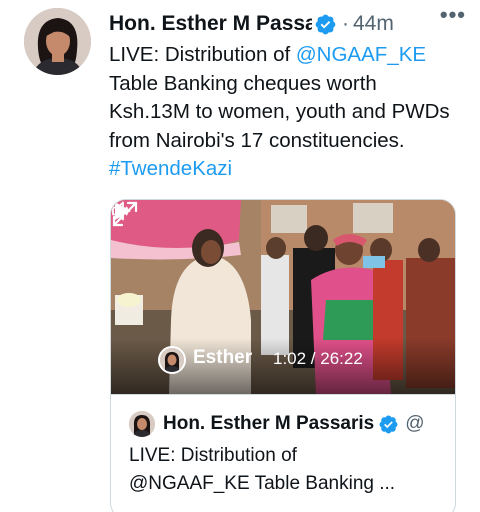 This screenshot has height=512, width=480. I want to click on mention-link: @NGAAF_KE, so click(361, 54).